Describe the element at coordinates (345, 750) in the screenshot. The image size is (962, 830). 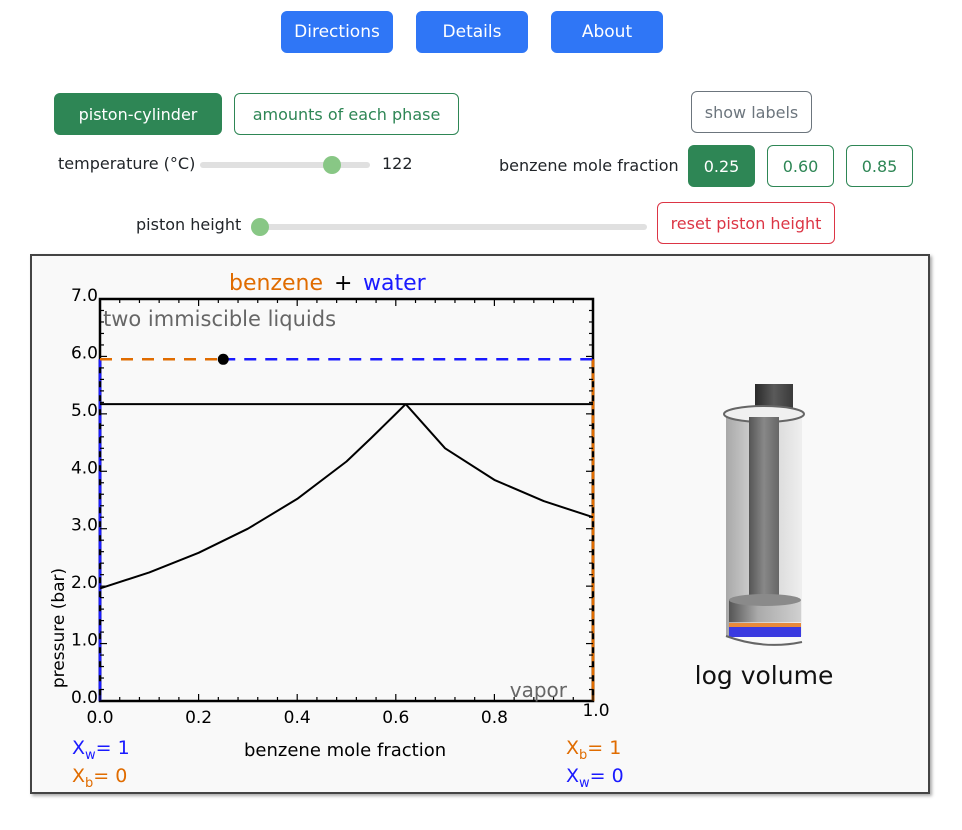
I see `x-axis-label: benzene mole fraction` at that location.